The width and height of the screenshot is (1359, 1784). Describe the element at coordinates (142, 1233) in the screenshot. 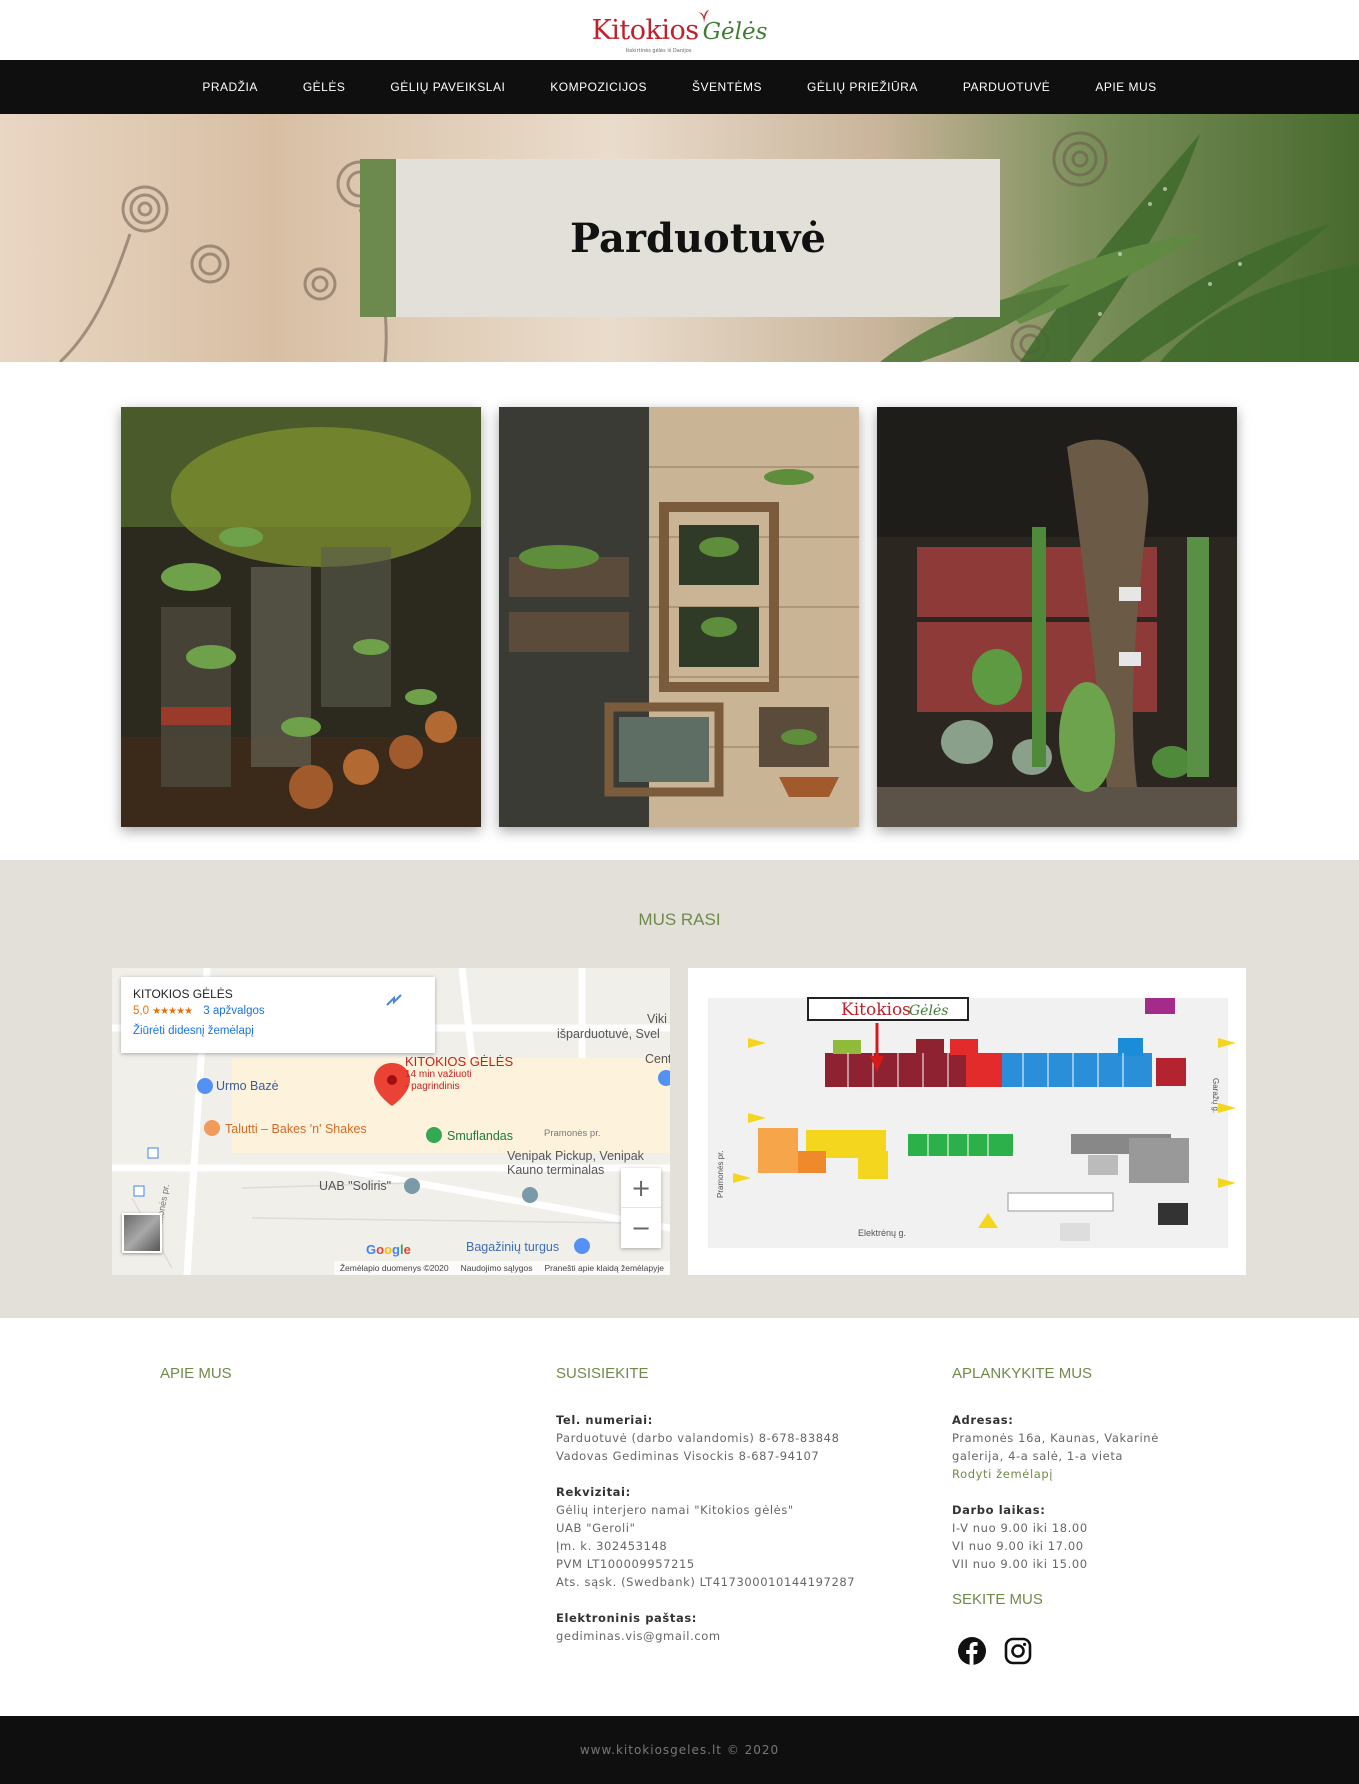

I see `satellite-toggle` at that location.